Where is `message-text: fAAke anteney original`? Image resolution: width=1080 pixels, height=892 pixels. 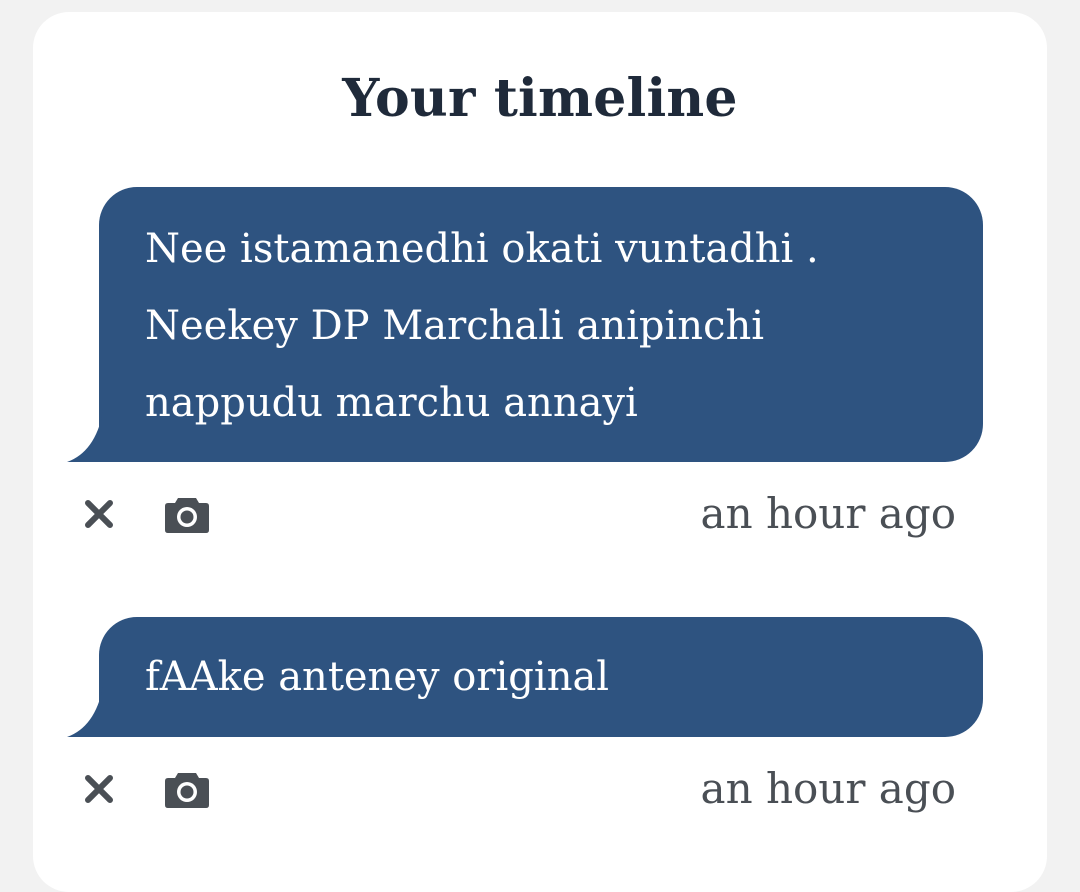
message-text: fAAke anteney original is located at coordinates (377, 677).